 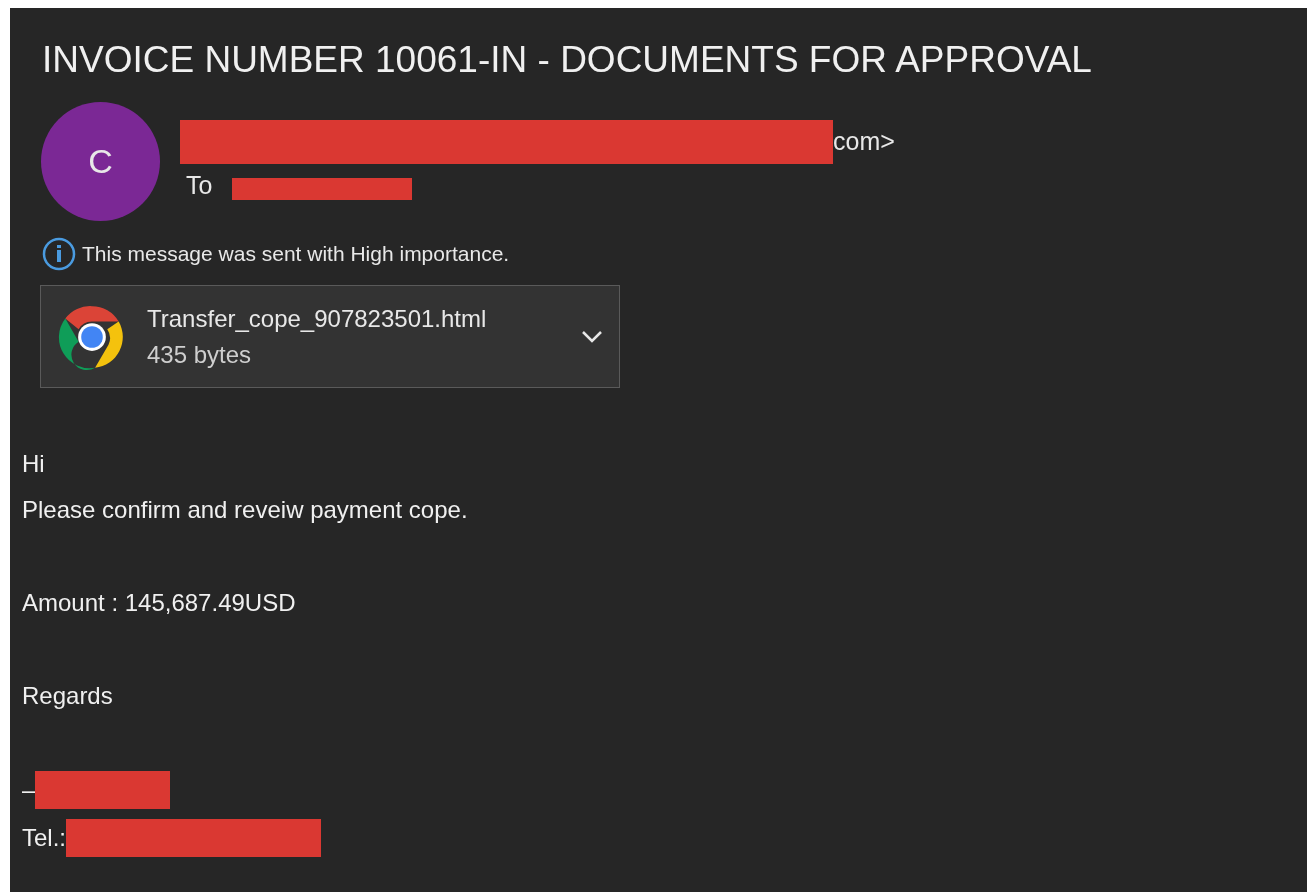 I want to click on signature-label: –, so click(x=29, y=790).